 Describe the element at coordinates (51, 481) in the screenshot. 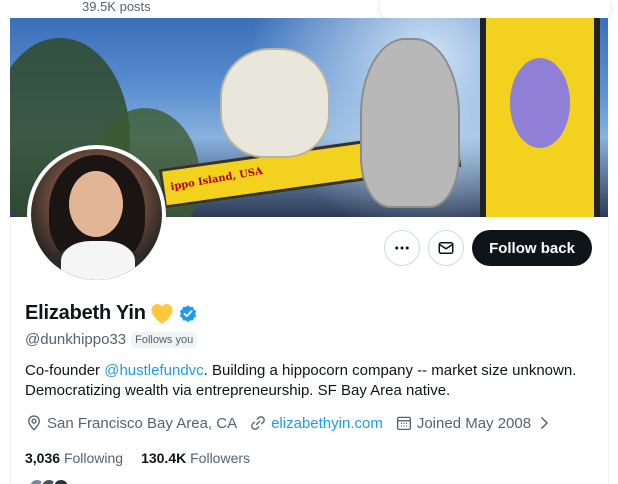

I see `followed-by-avatars` at that location.